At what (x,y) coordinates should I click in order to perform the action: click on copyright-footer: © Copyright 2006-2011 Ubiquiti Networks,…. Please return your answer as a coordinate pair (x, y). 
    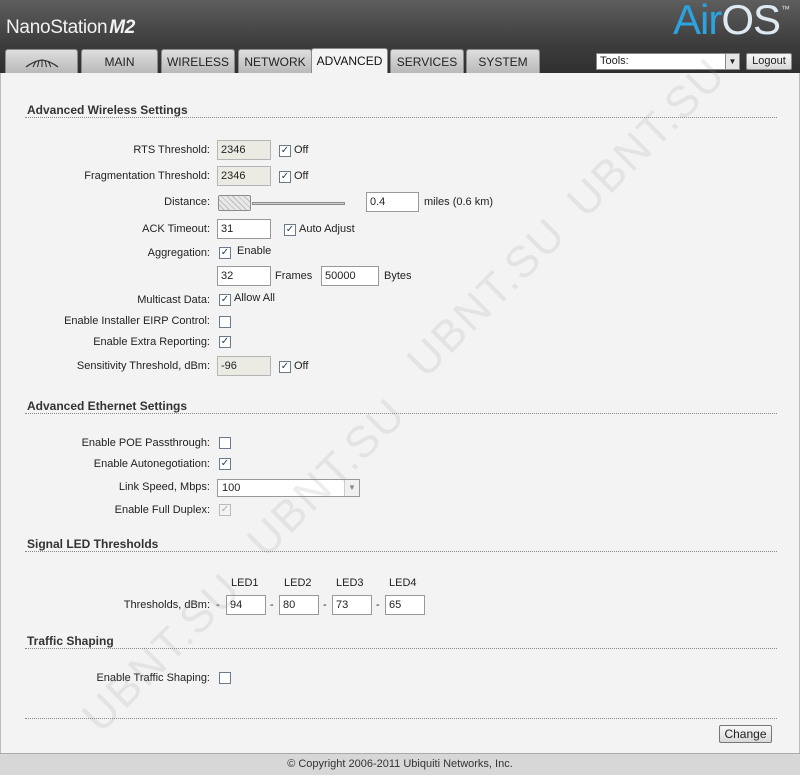
    Looking at the image, I should click on (400, 764).